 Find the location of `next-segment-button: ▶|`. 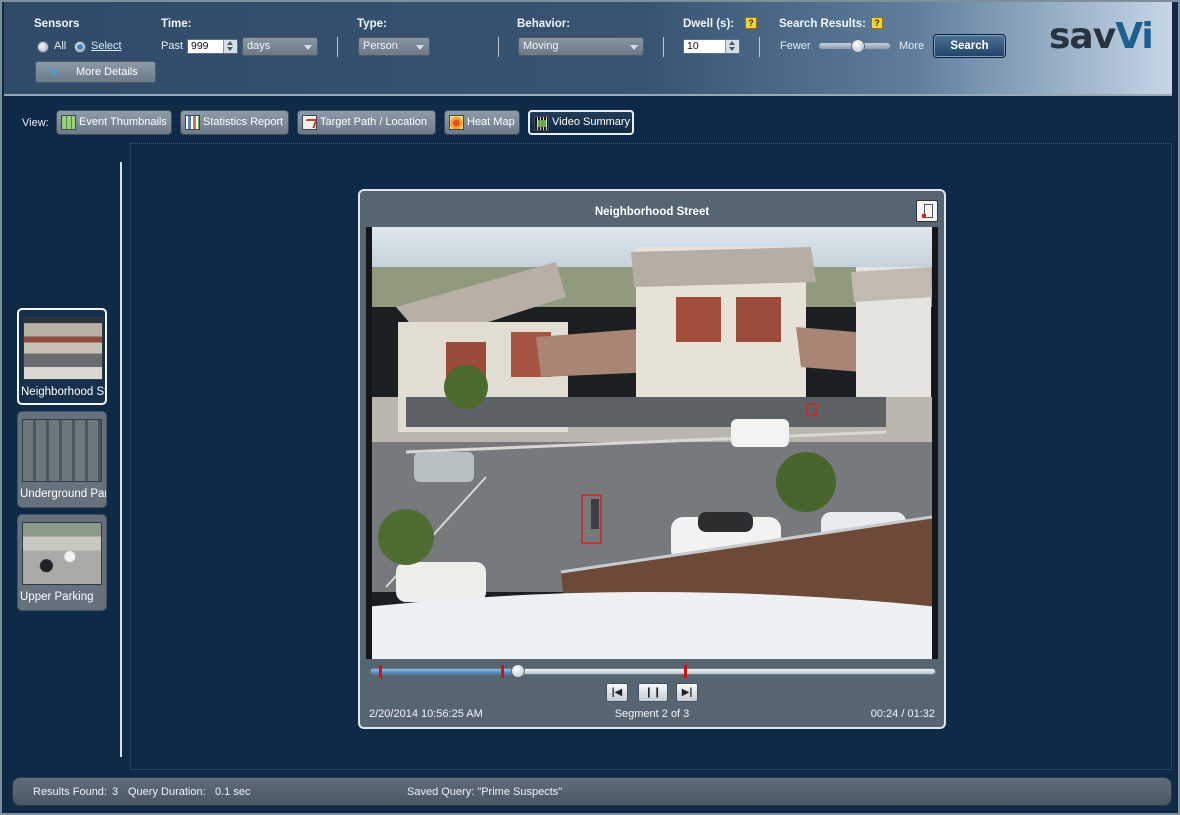

next-segment-button: ▶| is located at coordinates (687, 692).